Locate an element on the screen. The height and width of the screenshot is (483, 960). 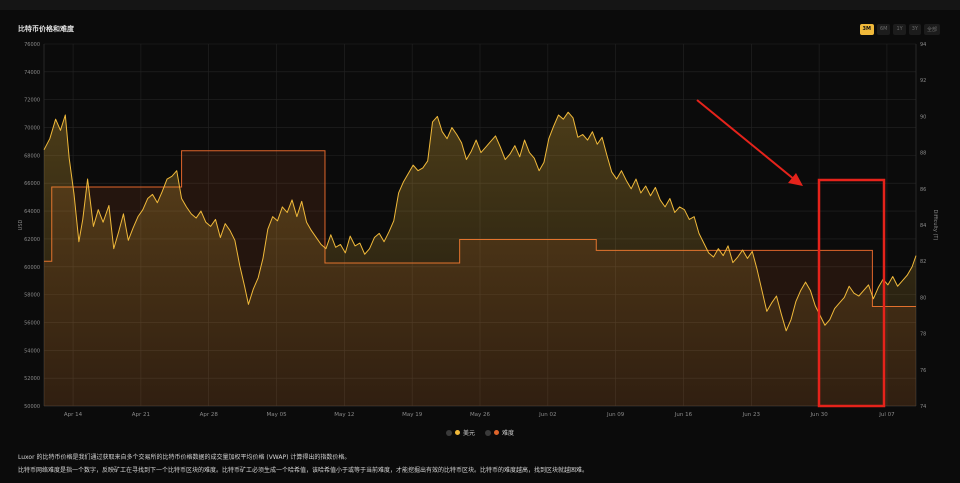
x-tick-label: Jul 07 is located at coordinates (886, 415).